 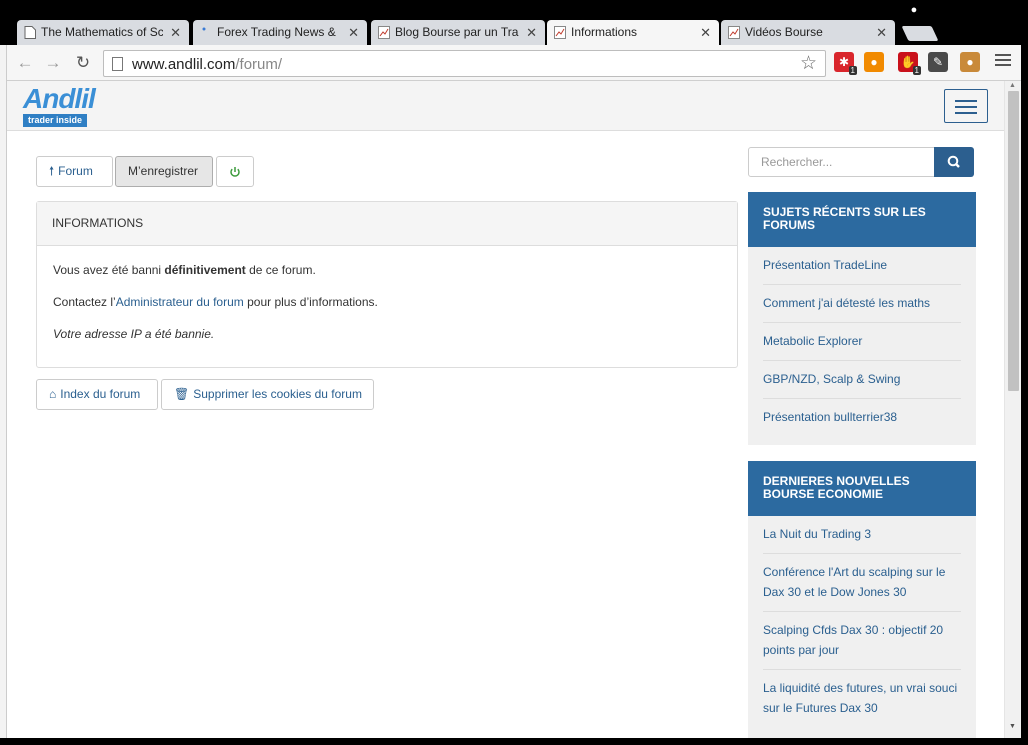 What do you see at coordinates (862, 304) in the screenshot?
I see `recent-topic-item: Comment j'ai détesté les maths` at bounding box center [862, 304].